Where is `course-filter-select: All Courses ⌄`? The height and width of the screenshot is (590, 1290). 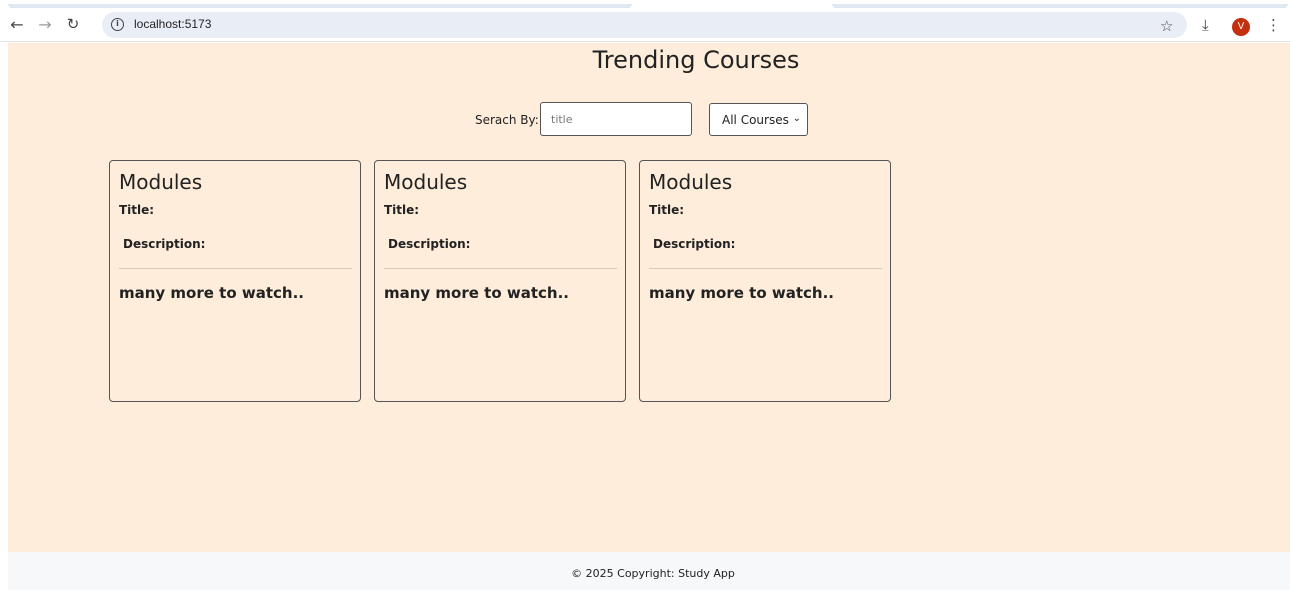
course-filter-select: All Courses ⌄ is located at coordinates (758, 119).